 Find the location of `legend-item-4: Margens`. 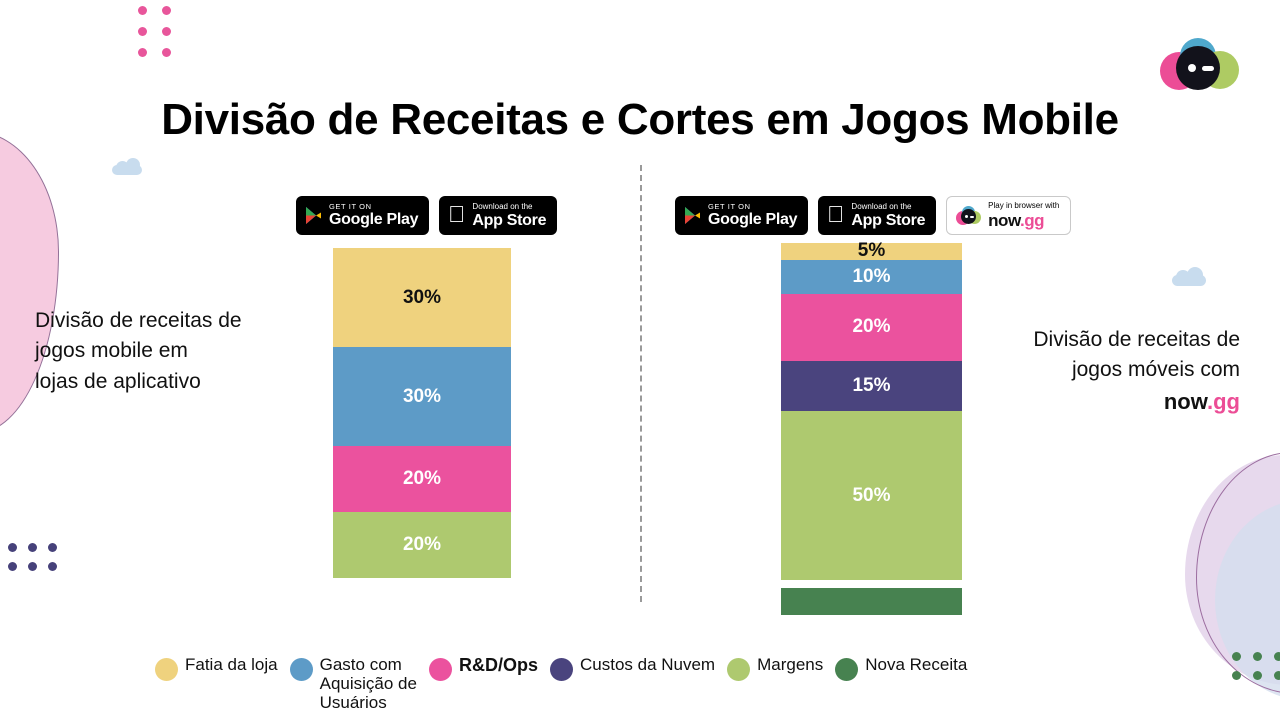

legend-item-4: Margens is located at coordinates (775, 668).